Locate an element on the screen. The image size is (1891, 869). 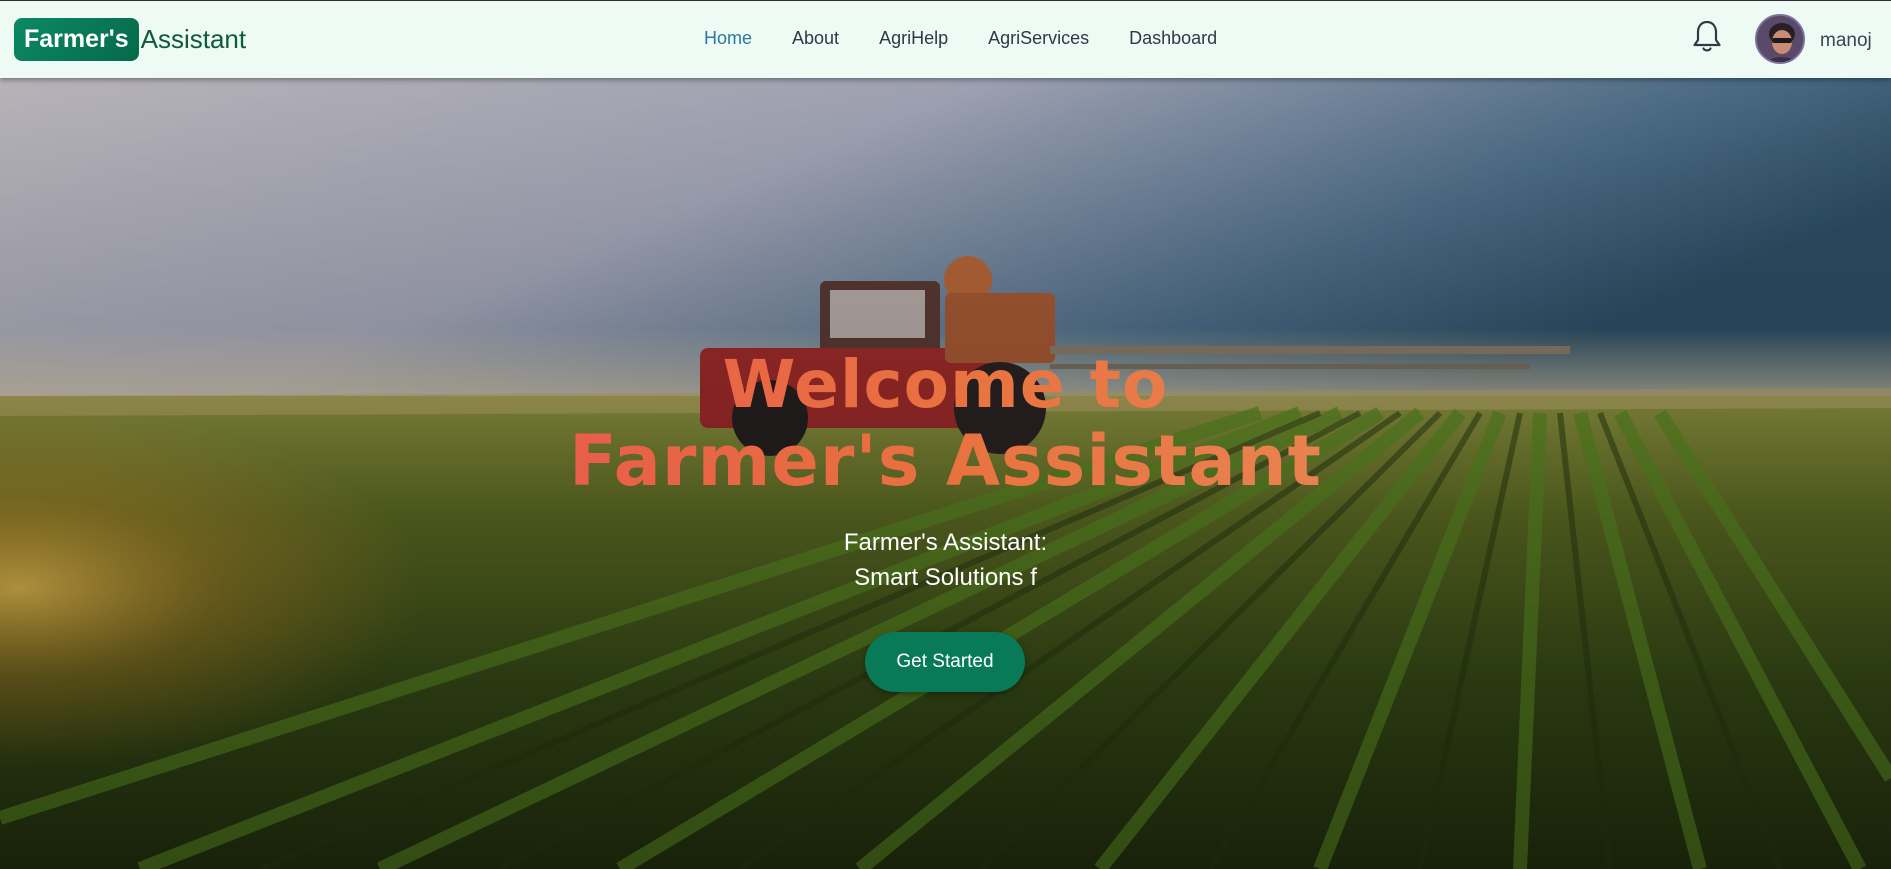
nav-link-agrihelp: AgriHelp is located at coordinates (913, 38).